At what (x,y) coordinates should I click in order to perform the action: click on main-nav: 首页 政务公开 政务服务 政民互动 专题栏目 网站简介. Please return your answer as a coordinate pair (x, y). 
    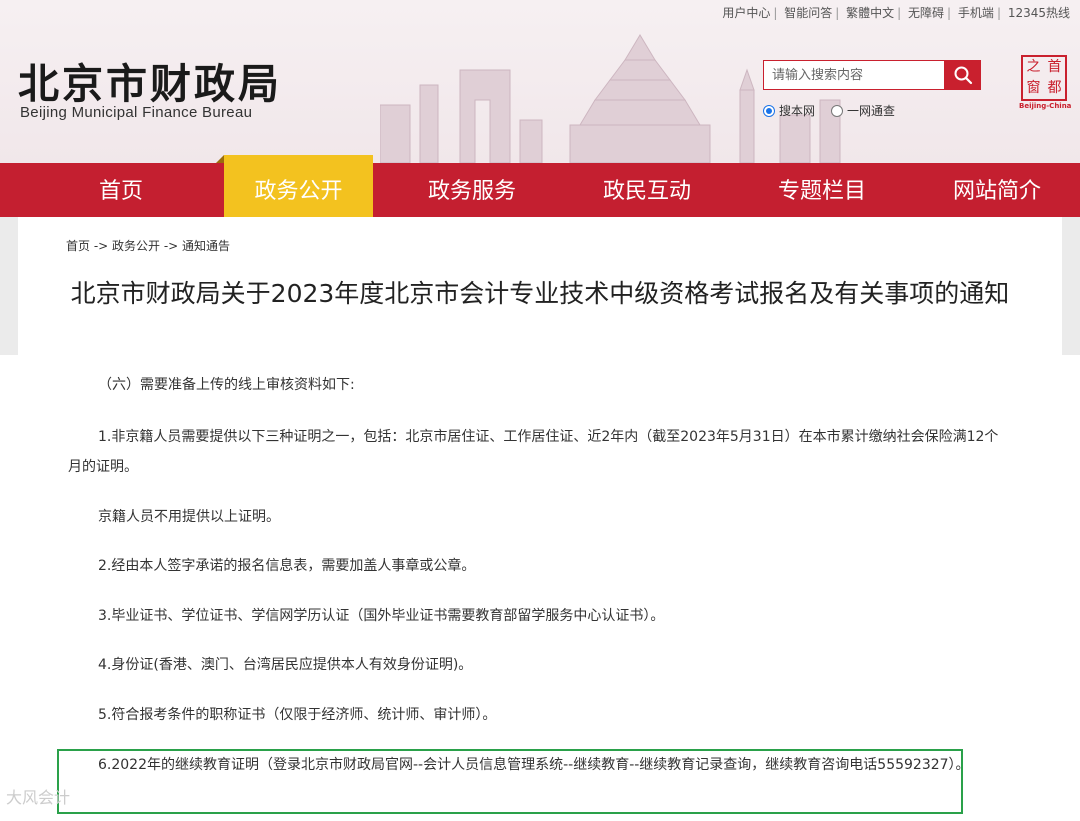
    Looking at the image, I should click on (540, 186).